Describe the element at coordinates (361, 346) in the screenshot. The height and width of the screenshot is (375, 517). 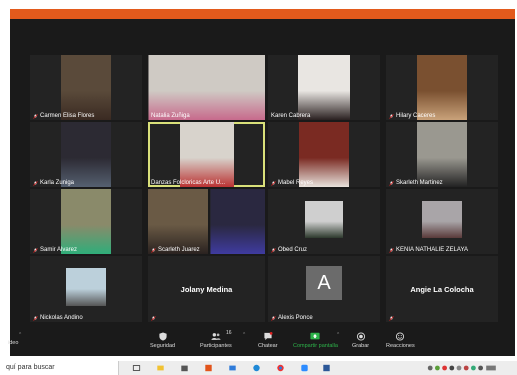
I see `record-label: Grabar` at that location.